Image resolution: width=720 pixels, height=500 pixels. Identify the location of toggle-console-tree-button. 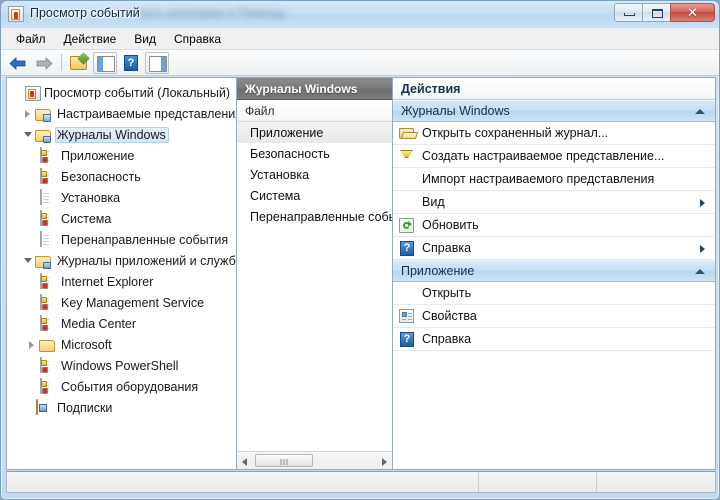
(105, 62).